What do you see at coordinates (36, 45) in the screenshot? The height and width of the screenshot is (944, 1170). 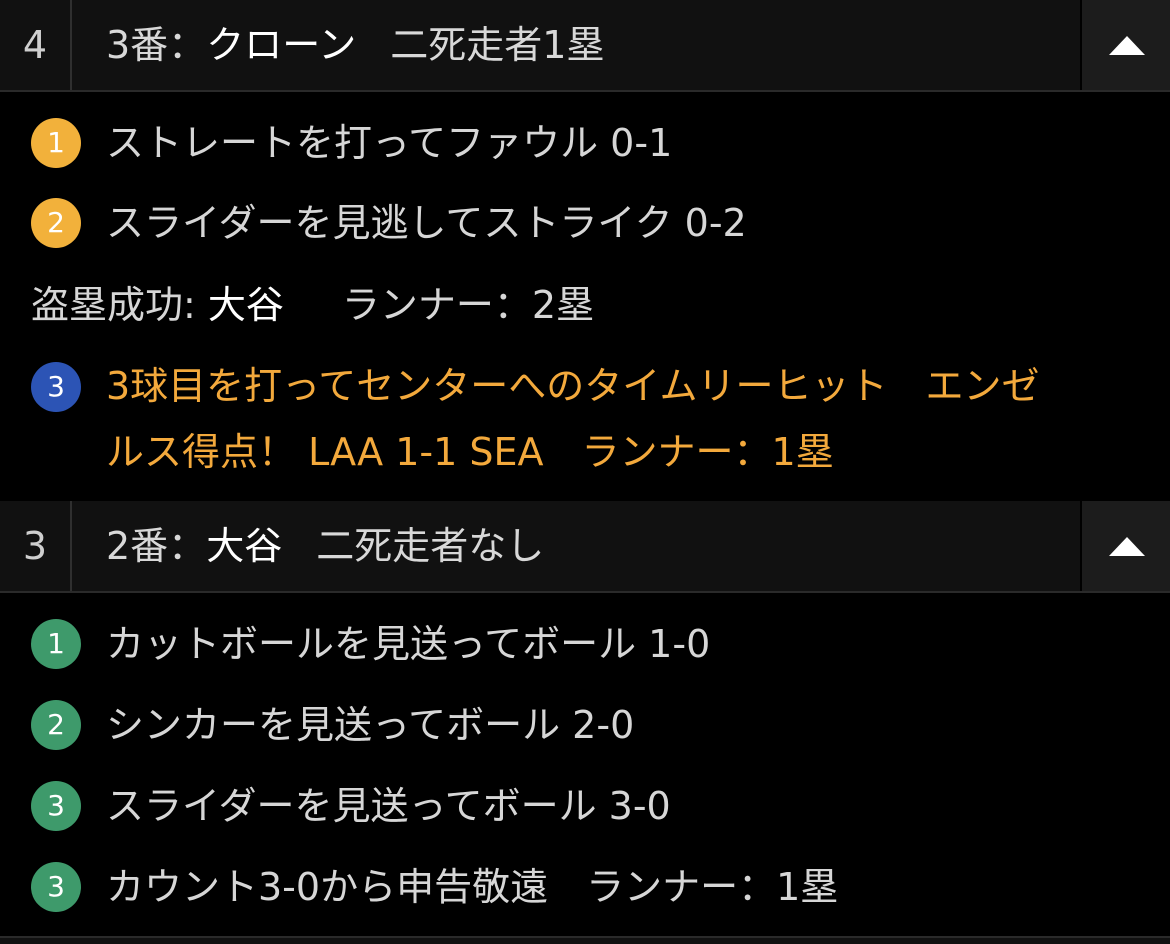 I see `batter-number: 4` at bounding box center [36, 45].